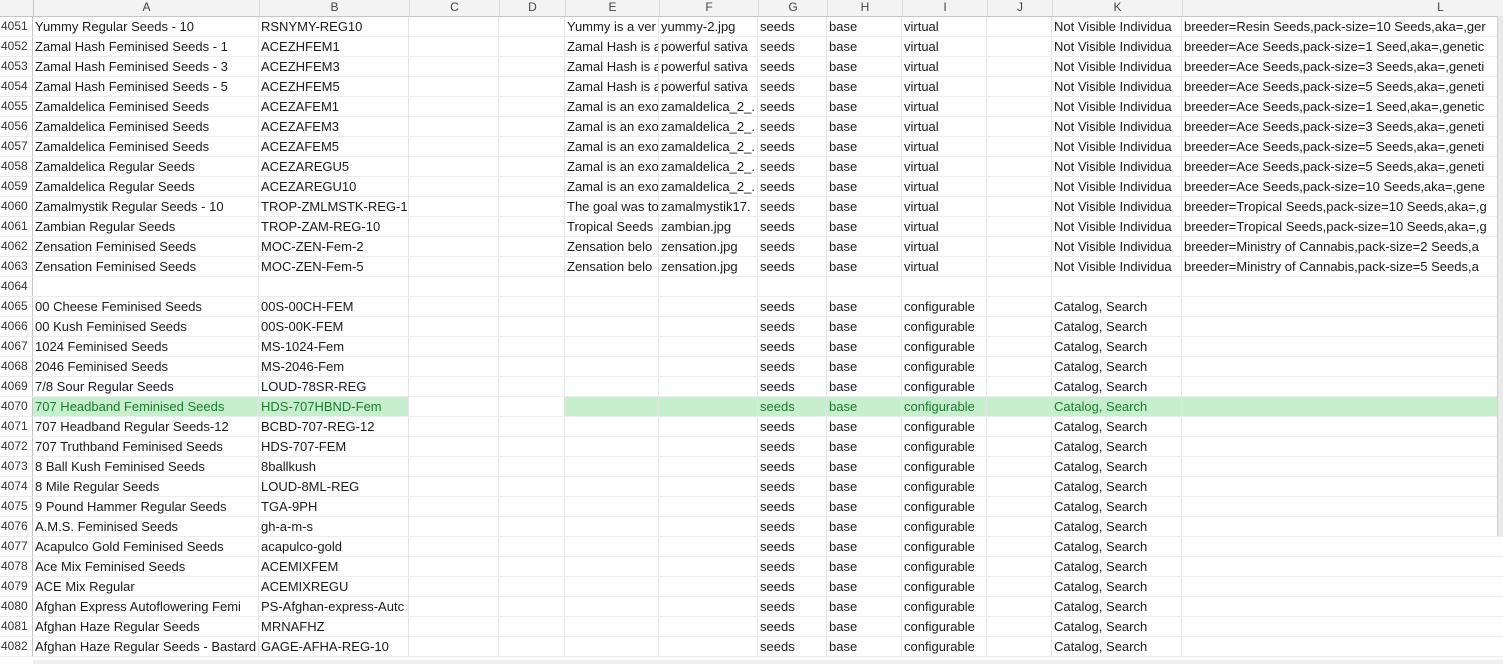 This screenshot has width=1503, height=664. What do you see at coordinates (16, 486) in the screenshot?
I see `row-number: 4074` at bounding box center [16, 486].